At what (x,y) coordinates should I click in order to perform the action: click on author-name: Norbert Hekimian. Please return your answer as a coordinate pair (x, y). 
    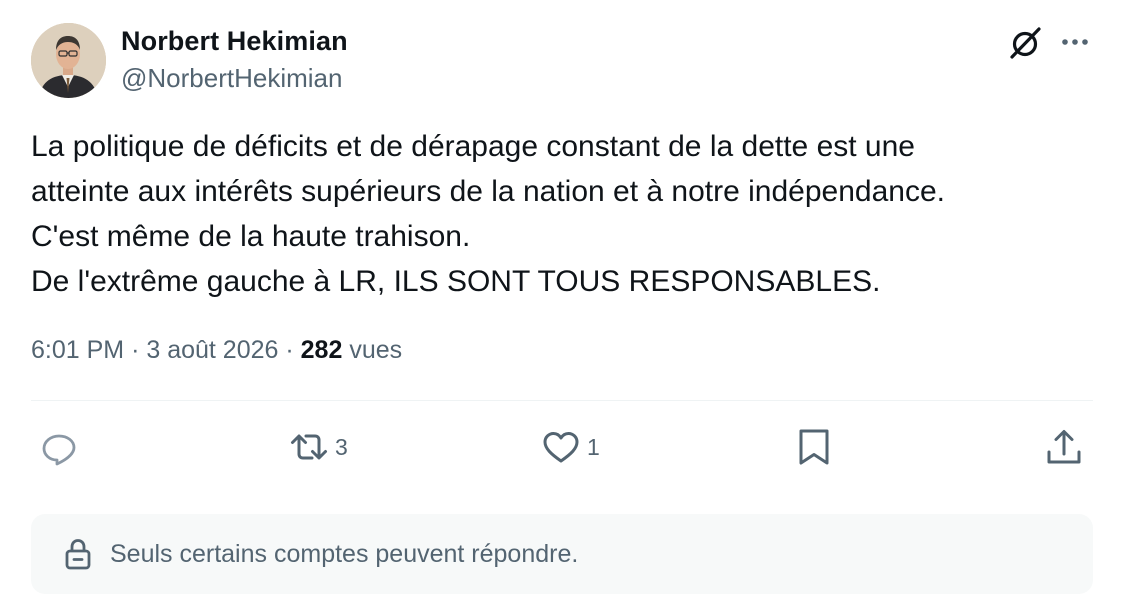
    Looking at the image, I should click on (234, 41).